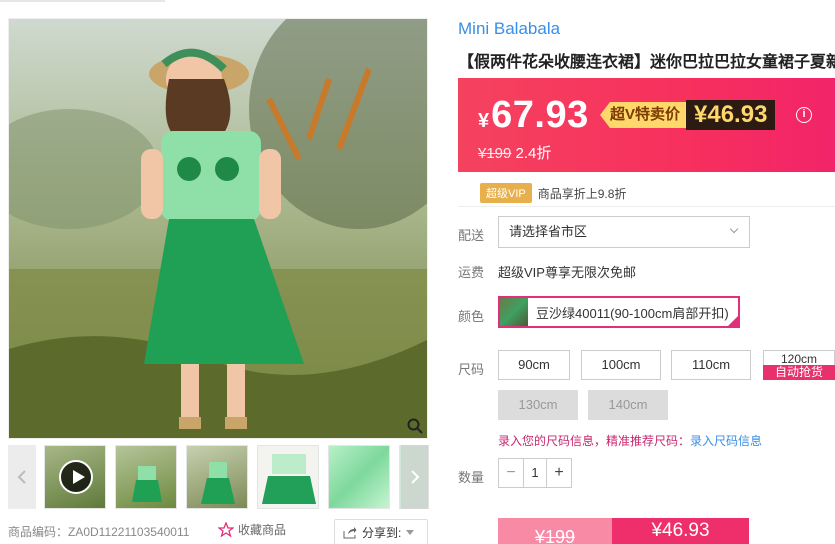 This screenshot has height=544, width=835. I want to click on size-tip-text: 录入您的尺码信息，精准推荐尺码：, so click(594, 441).